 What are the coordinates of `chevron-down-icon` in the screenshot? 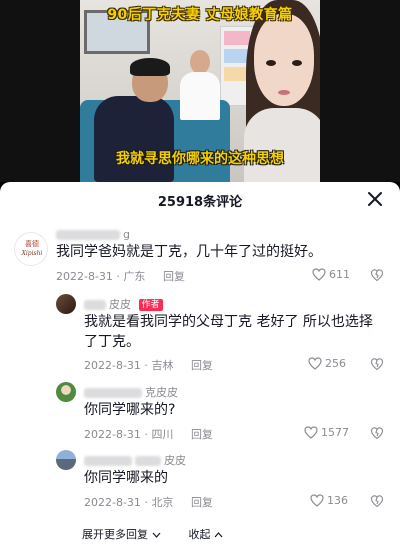 It's located at (156, 535).